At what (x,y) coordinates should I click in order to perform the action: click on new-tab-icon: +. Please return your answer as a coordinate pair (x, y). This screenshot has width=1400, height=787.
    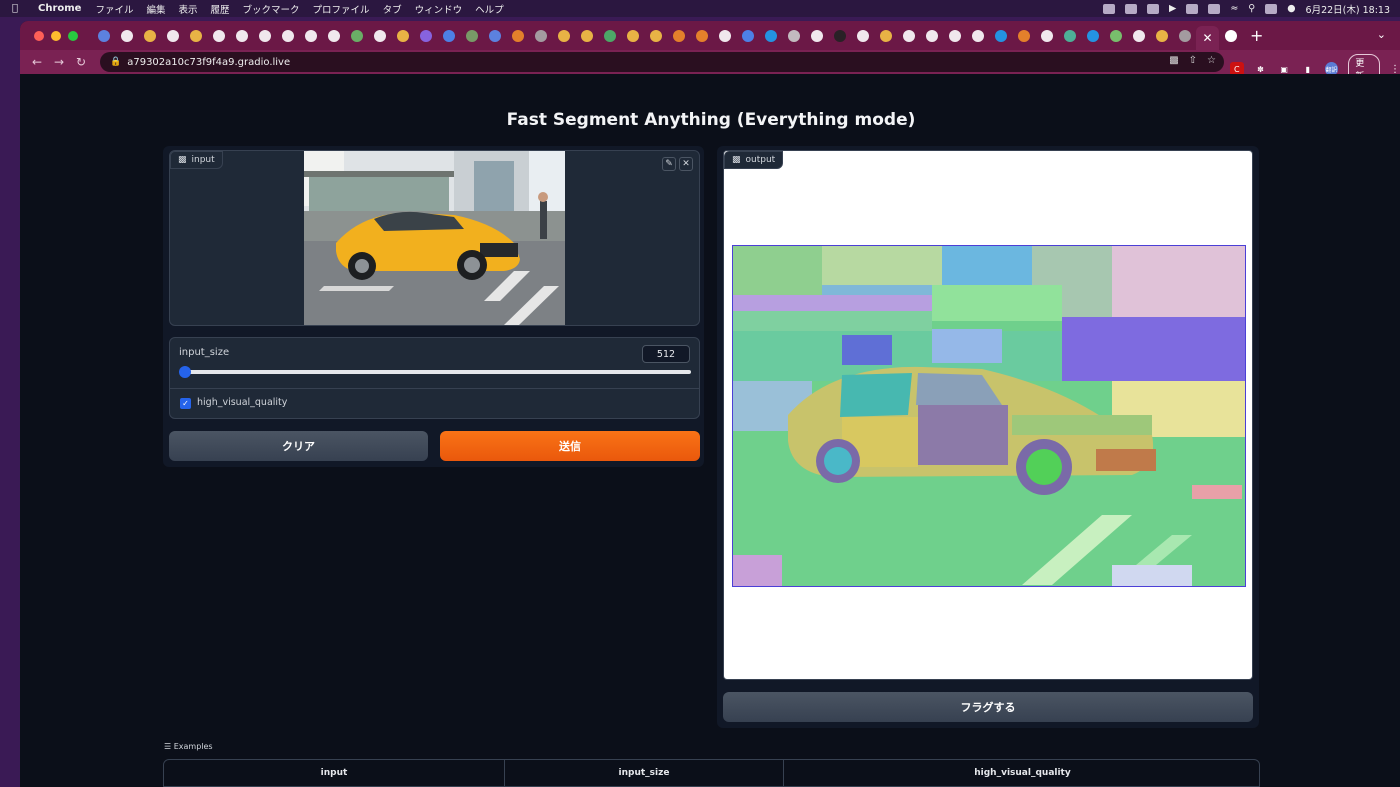
    Looking at the image, I should click on (1256, 35).